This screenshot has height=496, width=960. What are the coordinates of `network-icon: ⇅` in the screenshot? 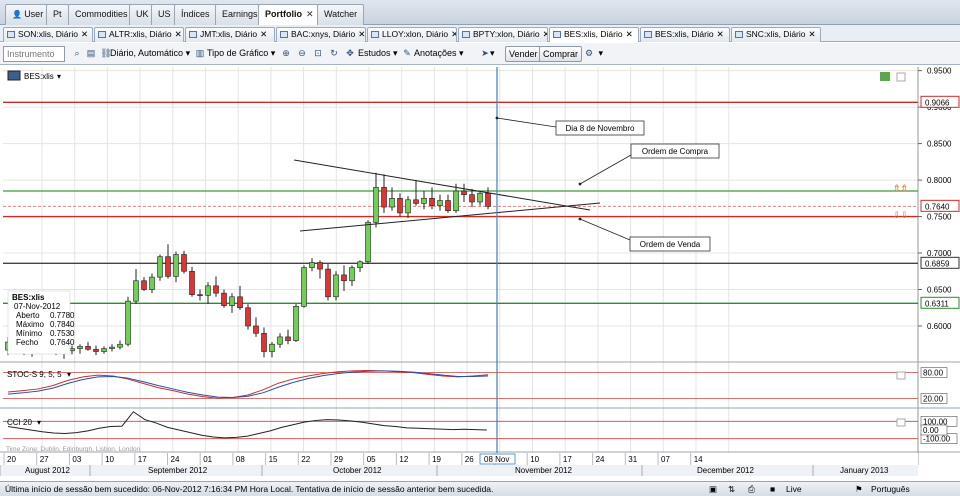 It's located at (731, 489).